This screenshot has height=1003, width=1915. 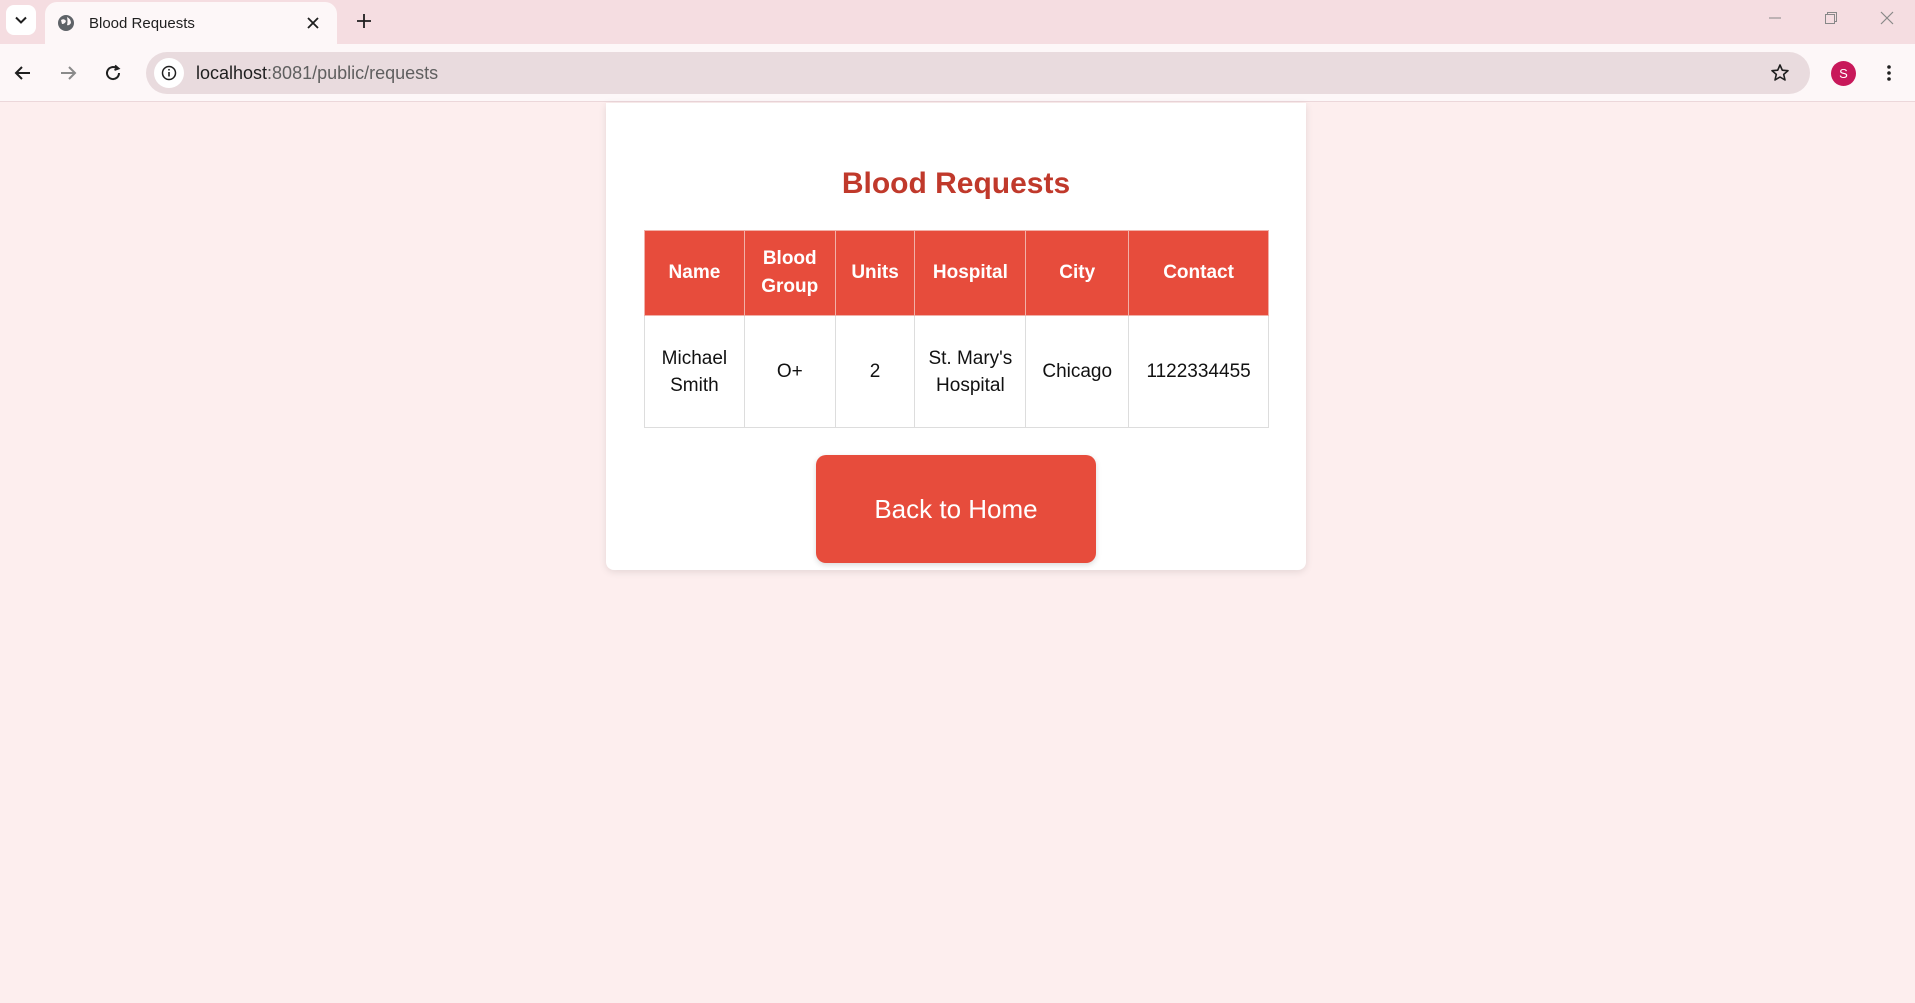 What do you see at coordinates (1780, 73) in the screenshot?
I see `bookmark-star-icon` at bounding box center [1780, 73].